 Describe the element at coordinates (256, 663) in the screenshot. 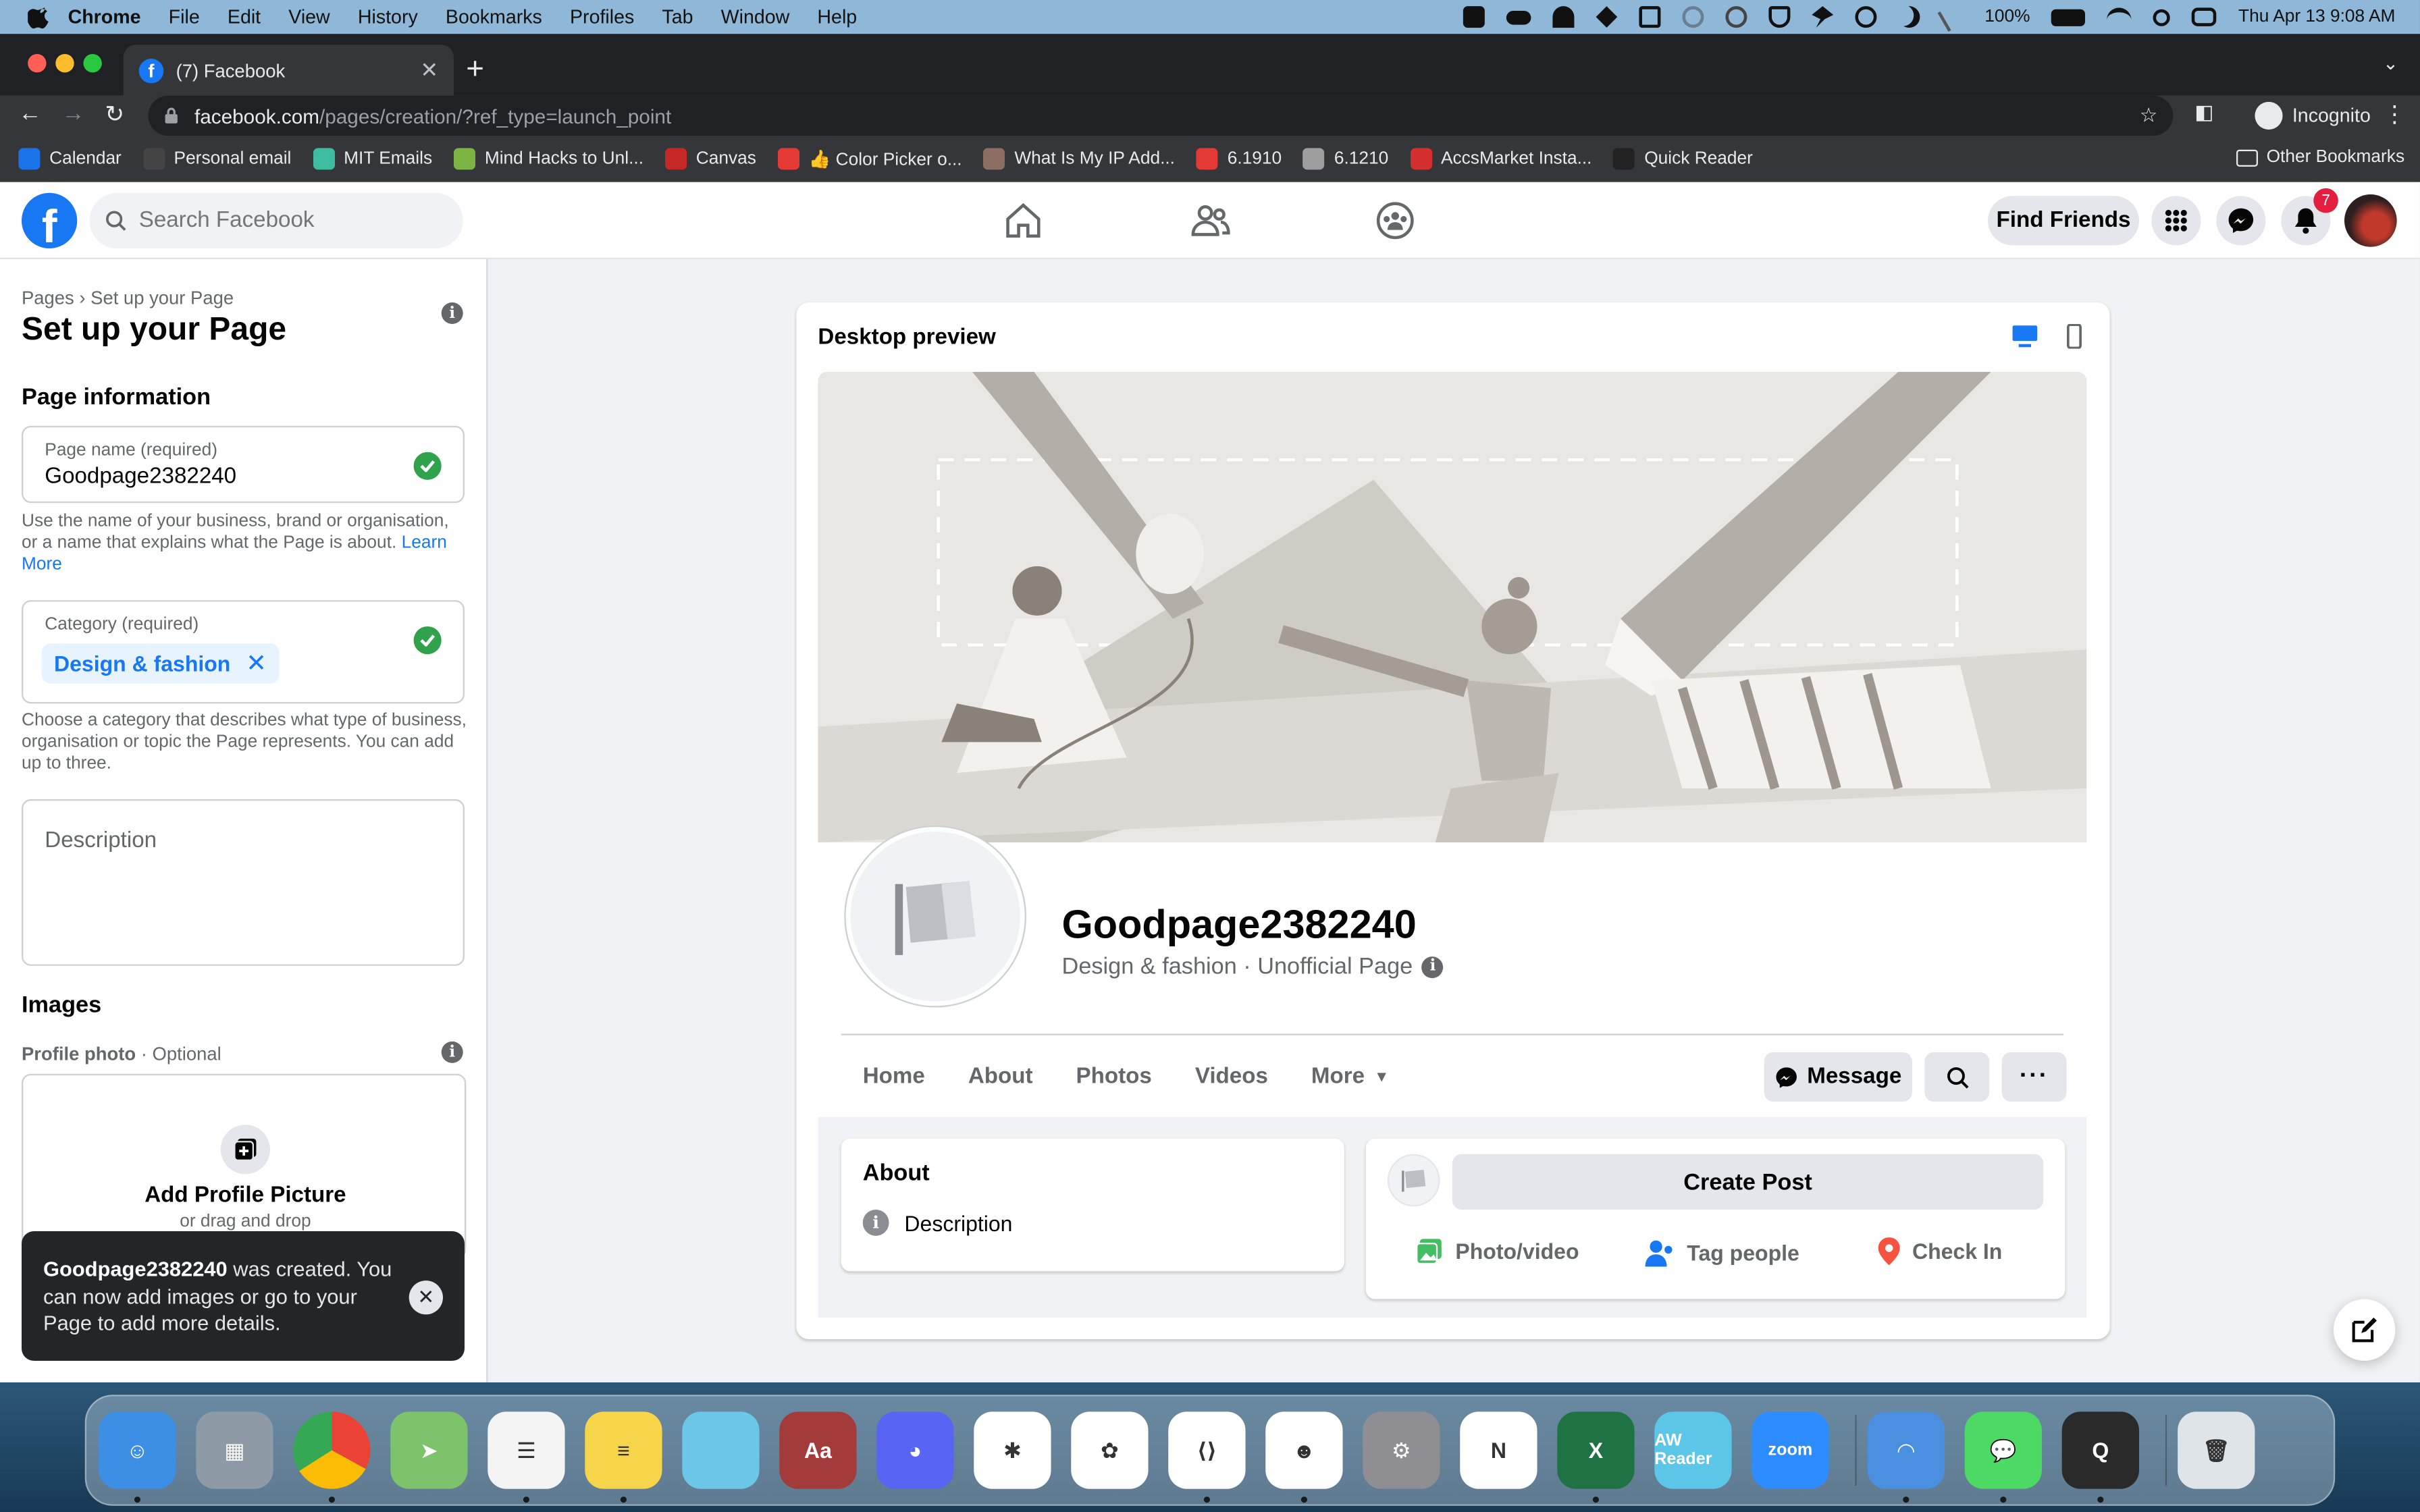

I see `remove-category-icon: ✕` at that location.